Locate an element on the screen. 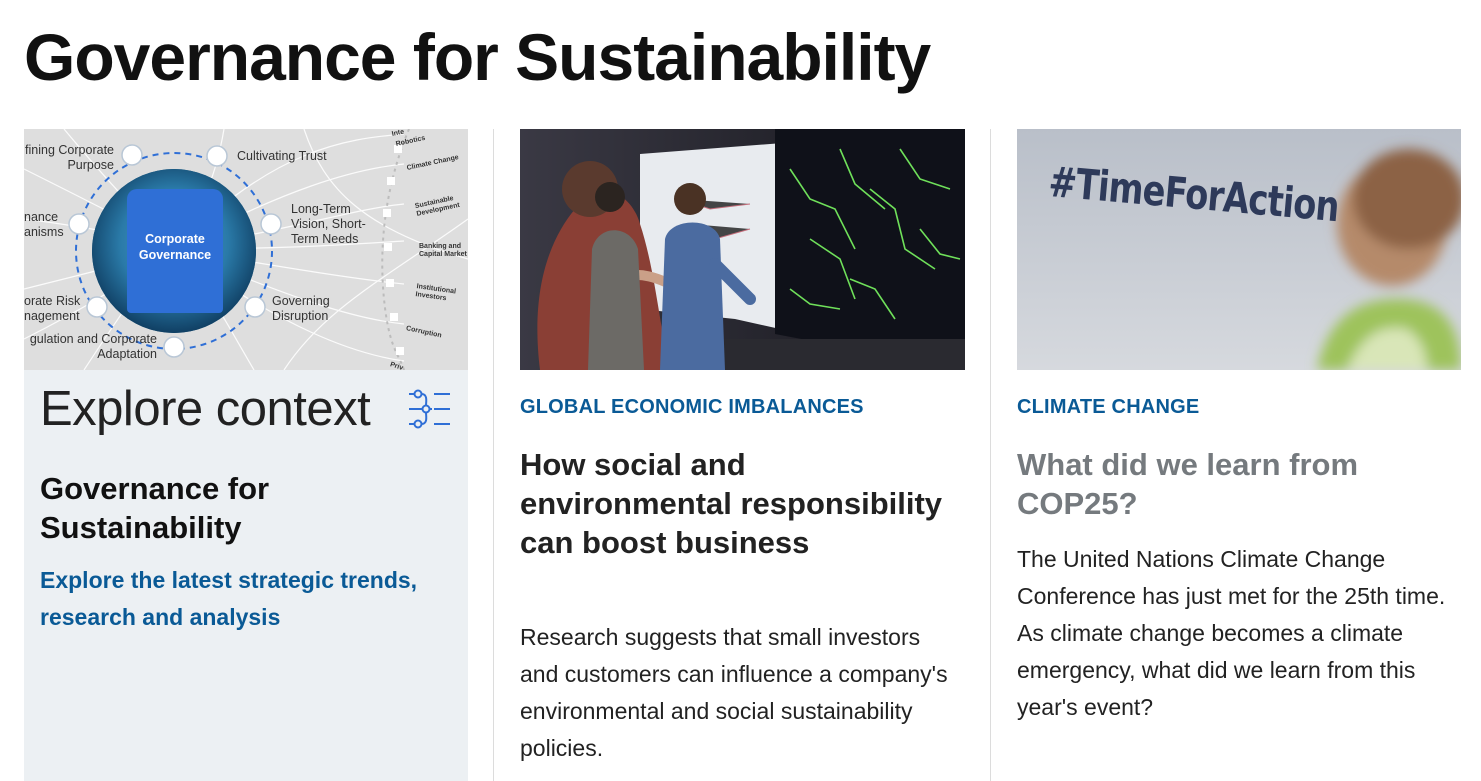  outer-topic-label: Banking and Capital Market is located at coordinates (443, 250).